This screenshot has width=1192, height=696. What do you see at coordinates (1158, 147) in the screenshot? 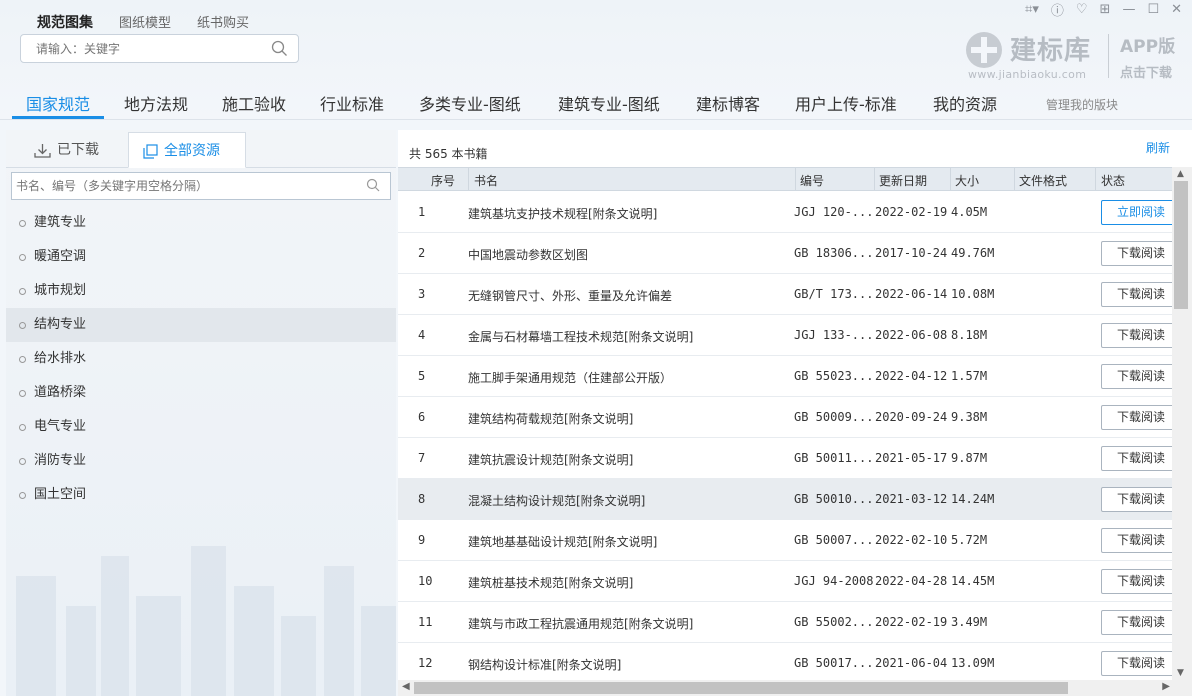
I see `refresh-link: 刷新` at bounding box center [1158, 147].